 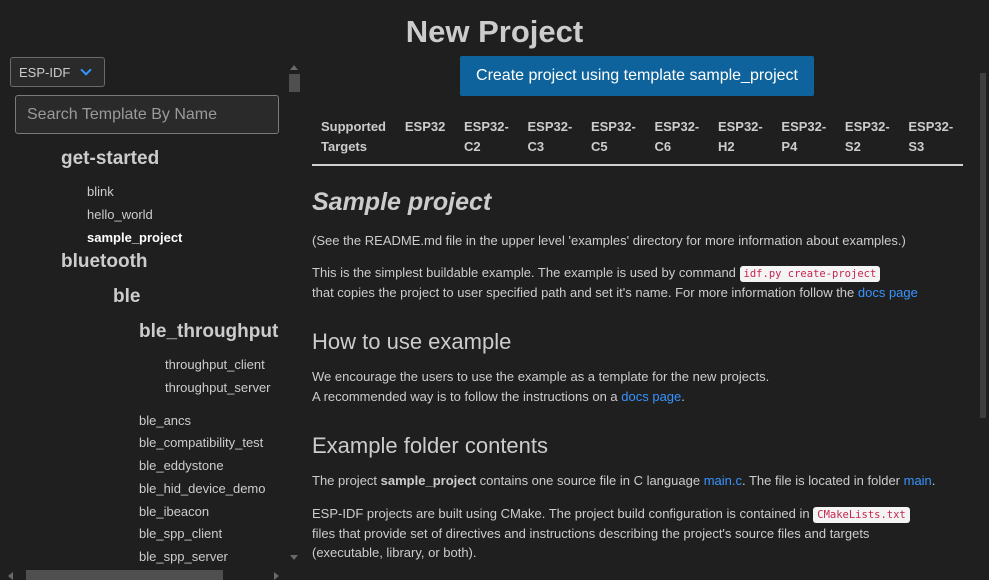 I want to click on tree-item-ble-ibeacon: ble_ibeacon, so click(x=174, y=511).